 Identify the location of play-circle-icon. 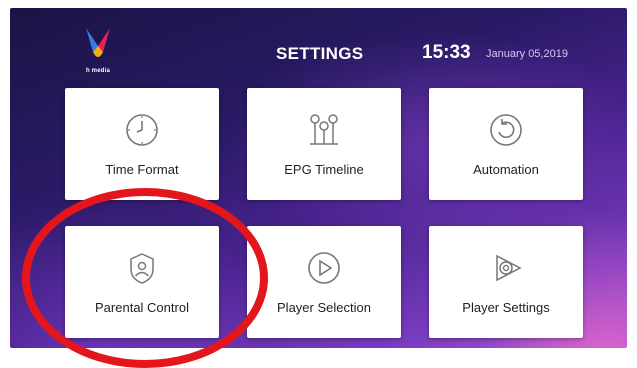
(324, 268).